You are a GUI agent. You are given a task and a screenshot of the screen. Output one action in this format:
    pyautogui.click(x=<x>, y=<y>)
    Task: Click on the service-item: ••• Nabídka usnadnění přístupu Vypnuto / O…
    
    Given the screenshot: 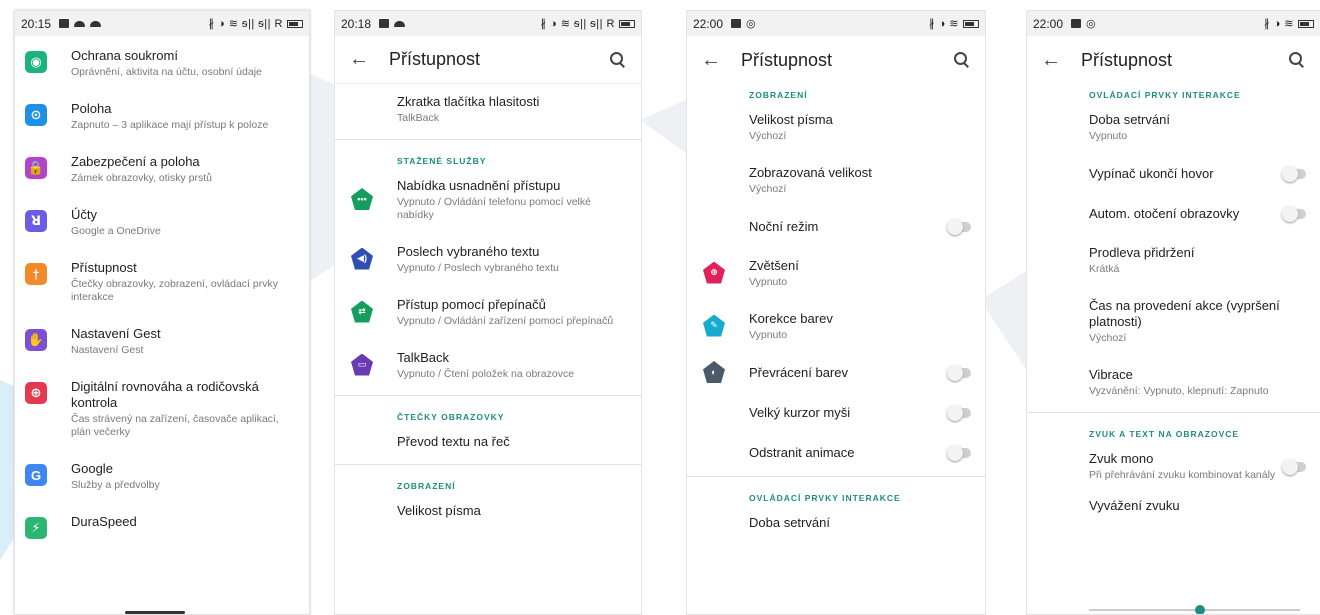 What is the action you would take?
    pyautogui.click(x=488, y=199)
    